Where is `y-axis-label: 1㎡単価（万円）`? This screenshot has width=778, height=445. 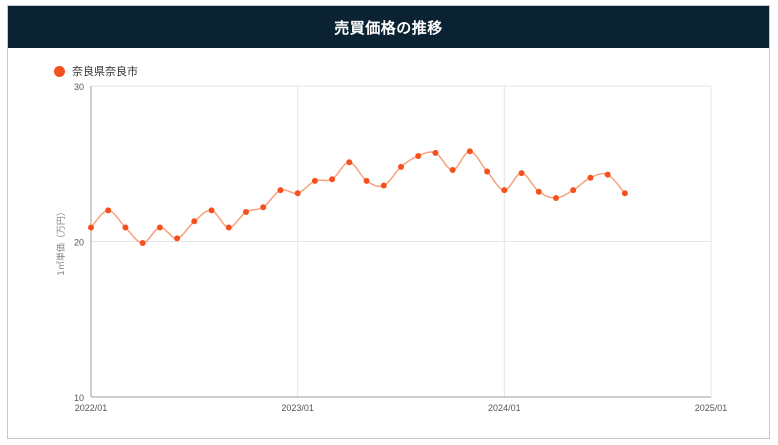 y-axis-label: 1㎡単価（万円） is located at coordinates (61, 241).